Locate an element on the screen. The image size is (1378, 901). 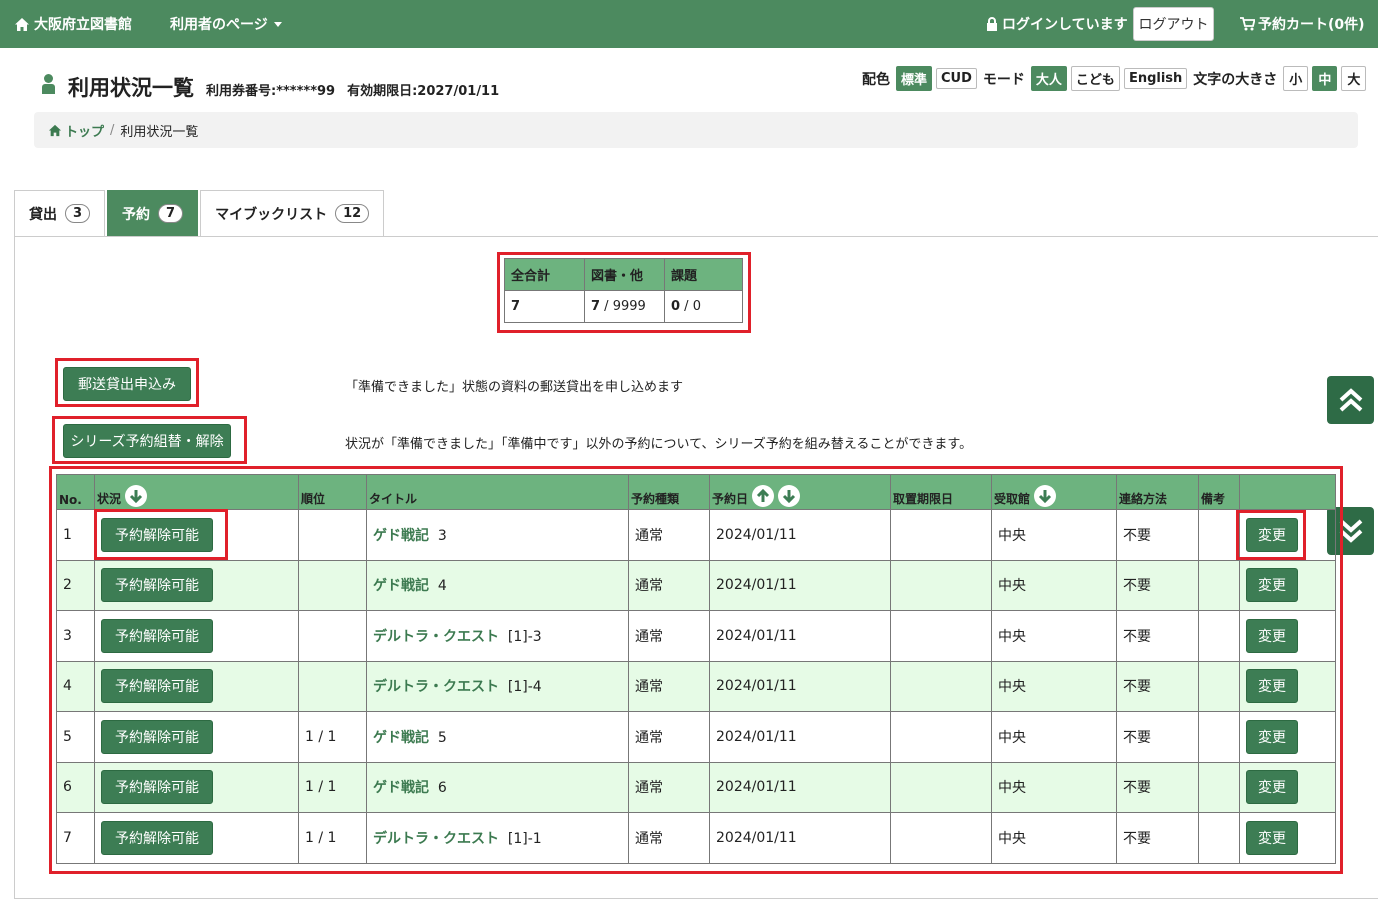
tab-mybooklist-count: 12 is located at coordinates (352, 213).